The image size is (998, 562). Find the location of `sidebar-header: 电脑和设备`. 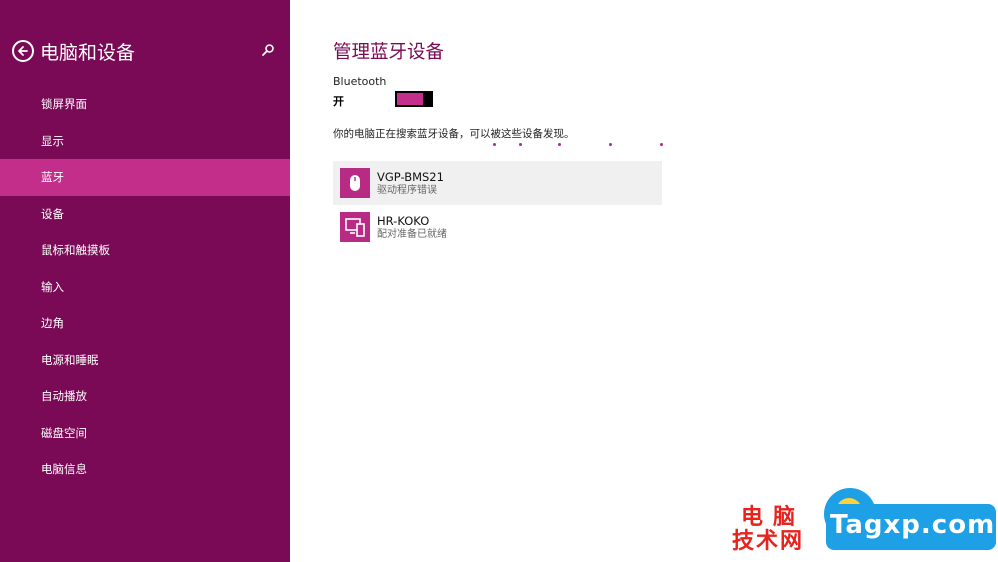

sidebar-header: 电脑和设备 is located at coordinates (73, 51).